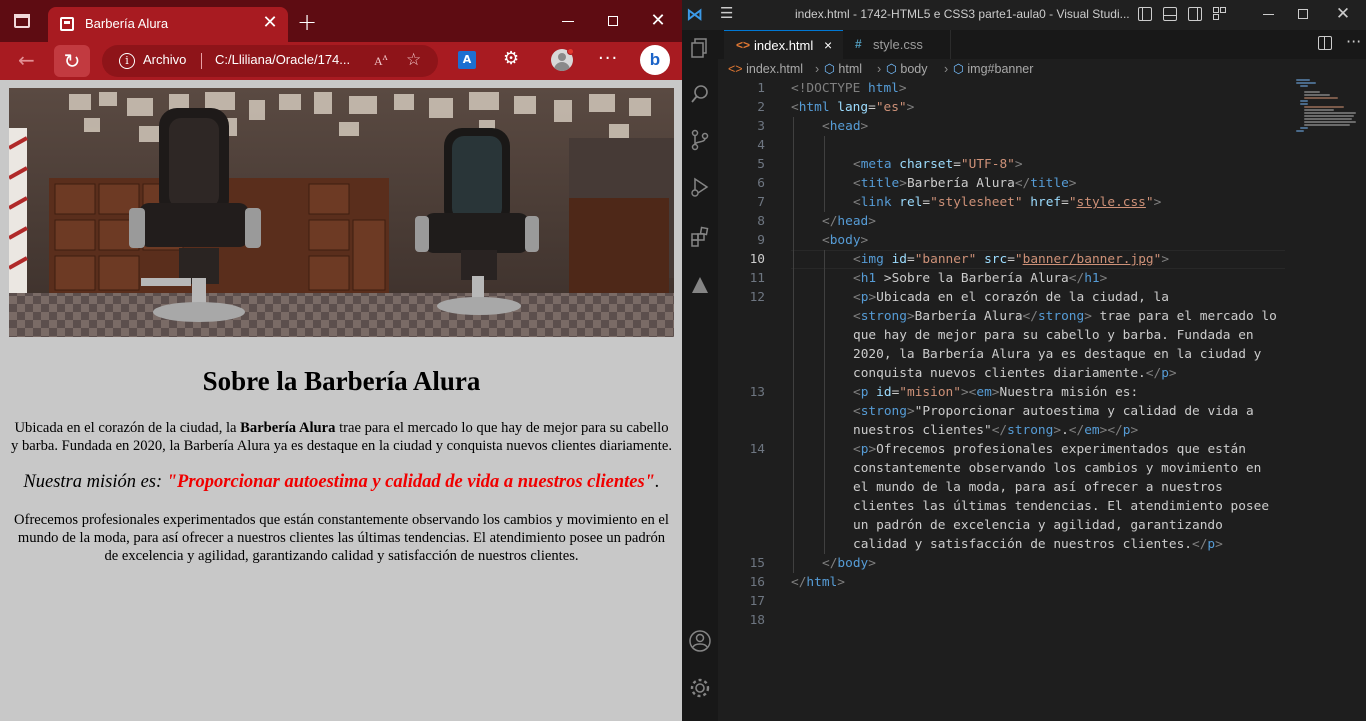 The height and width of the screenshot is (721, 1366). I want to click on code-token: "es", so click(891, 107).